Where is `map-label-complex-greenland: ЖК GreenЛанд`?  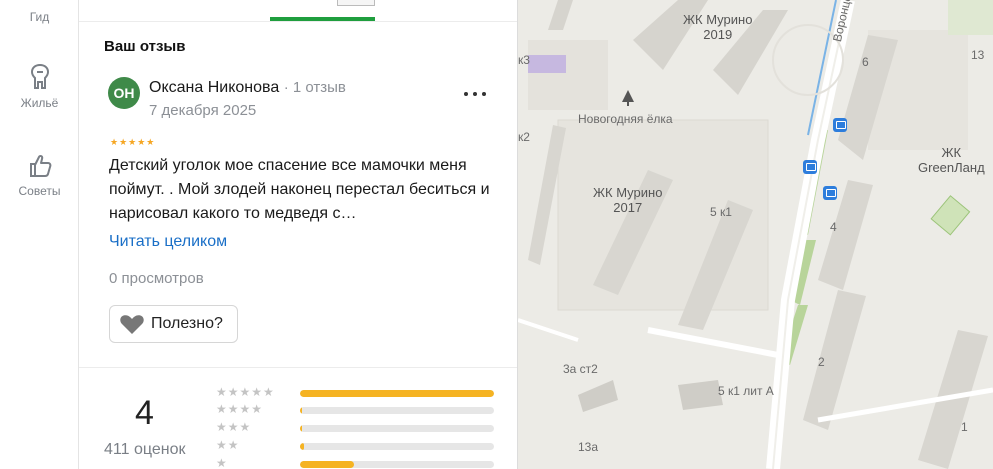 map-label-complex-greenland: ЖК GreenЛанд is located at coordinates (951, 160).